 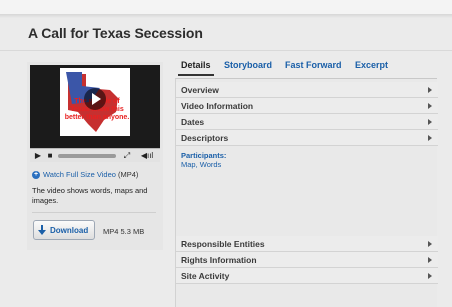 What do you see at coordinates (196, 75) in the screenshot?
I see `active-tab-indicator` at bounding box center [196, 75].